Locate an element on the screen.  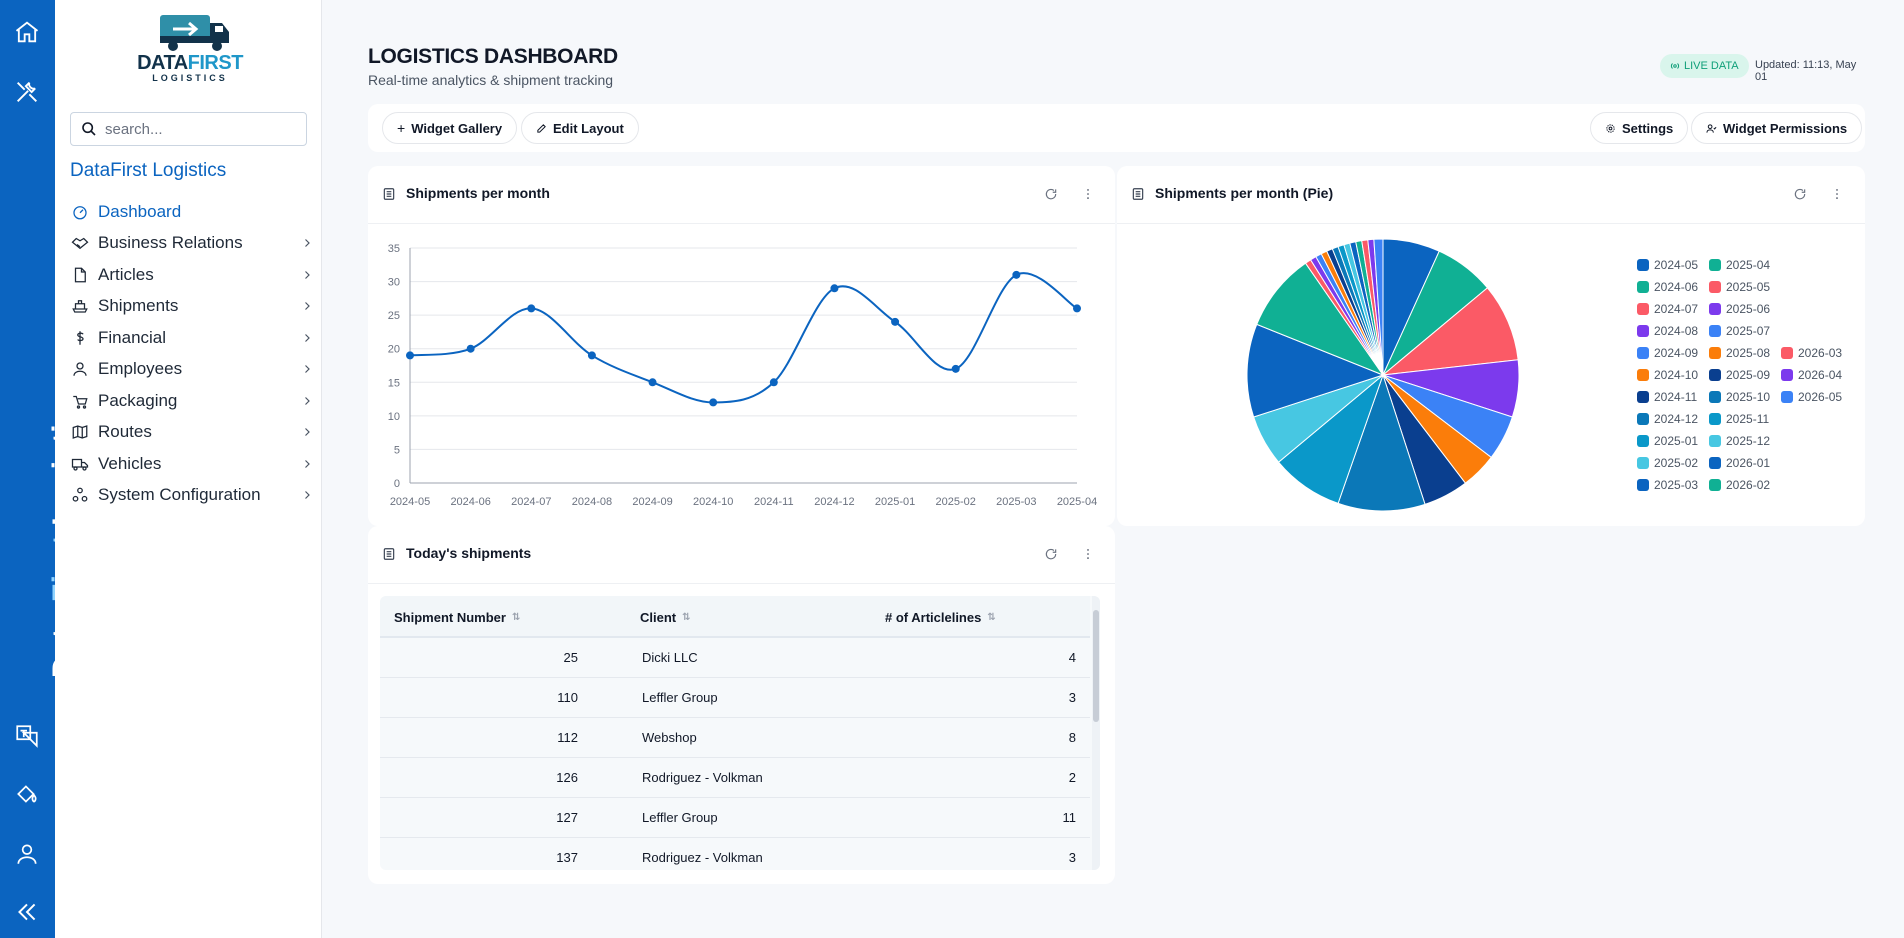
column-header-shipment-number: Shipment Number ⇅ is located at coordinates (457, 617).